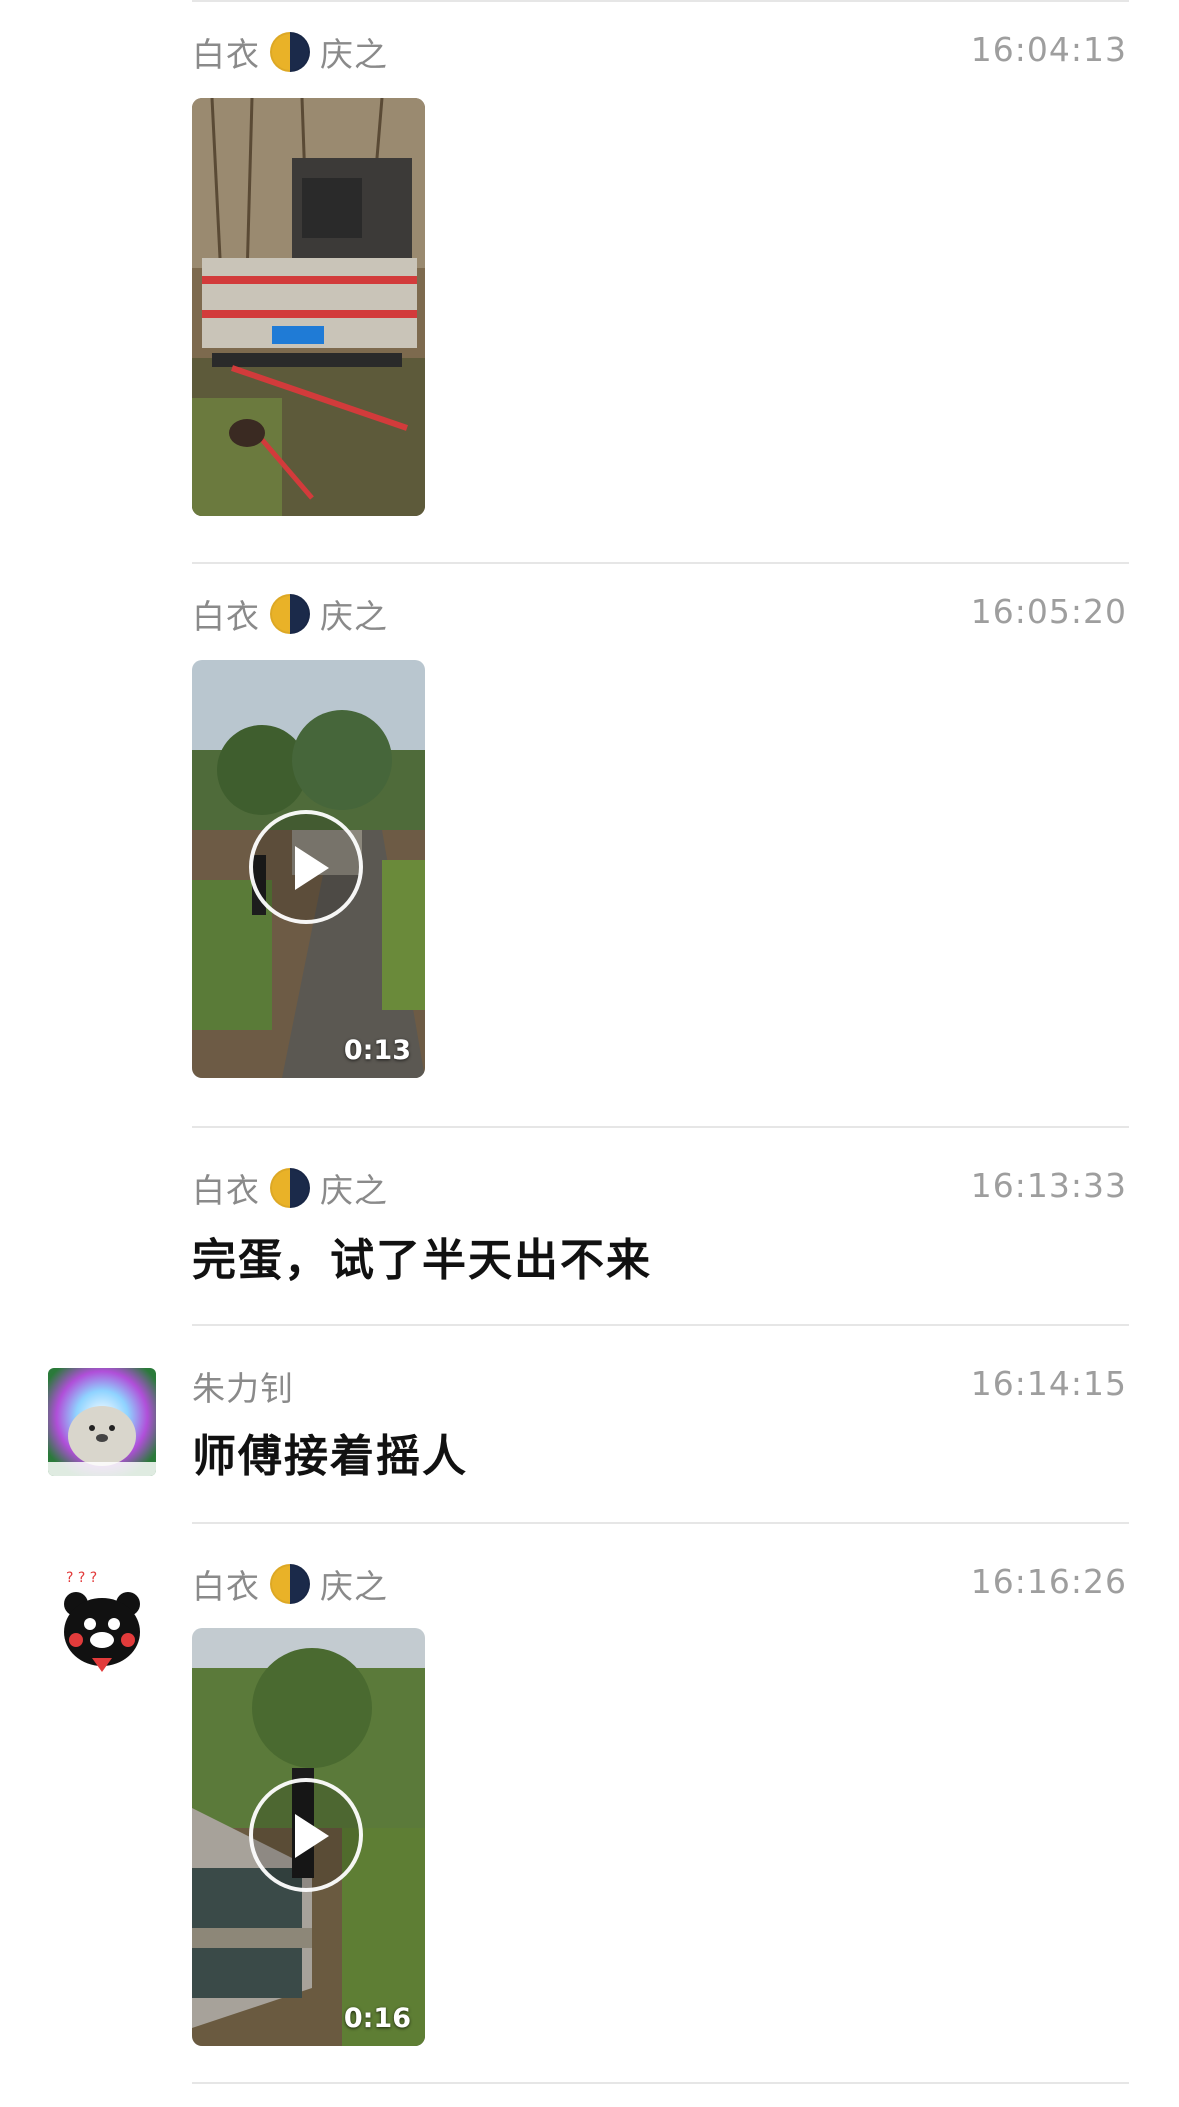  I want to click on truck-photo, so click(308, 307).